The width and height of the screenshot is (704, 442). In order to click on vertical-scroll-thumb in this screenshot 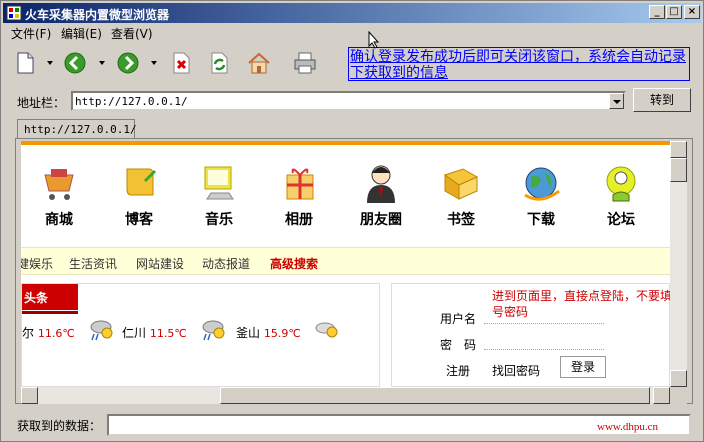, I will do `click(678, 170)`.